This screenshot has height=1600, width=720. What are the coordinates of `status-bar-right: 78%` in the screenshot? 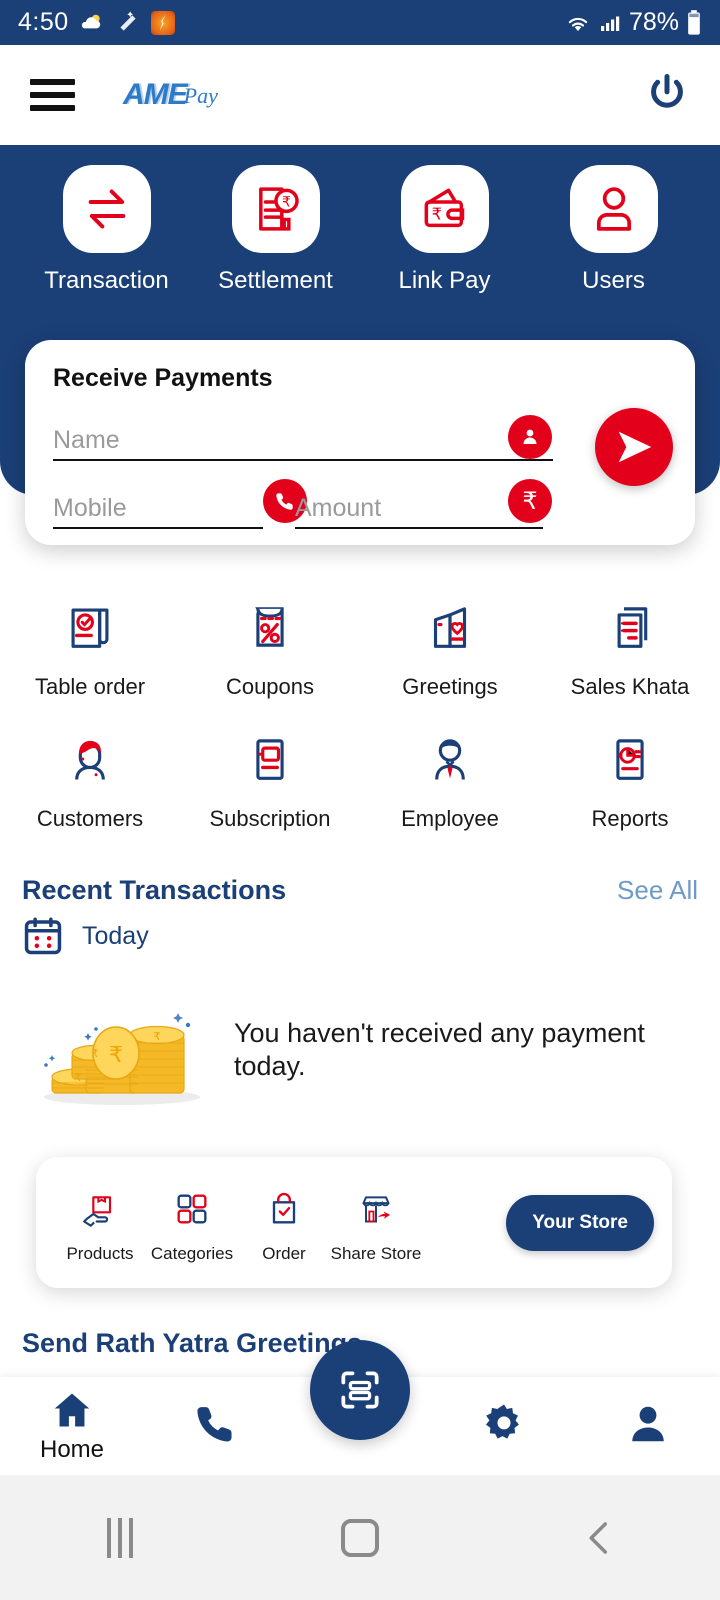 It's located at (633, 22).